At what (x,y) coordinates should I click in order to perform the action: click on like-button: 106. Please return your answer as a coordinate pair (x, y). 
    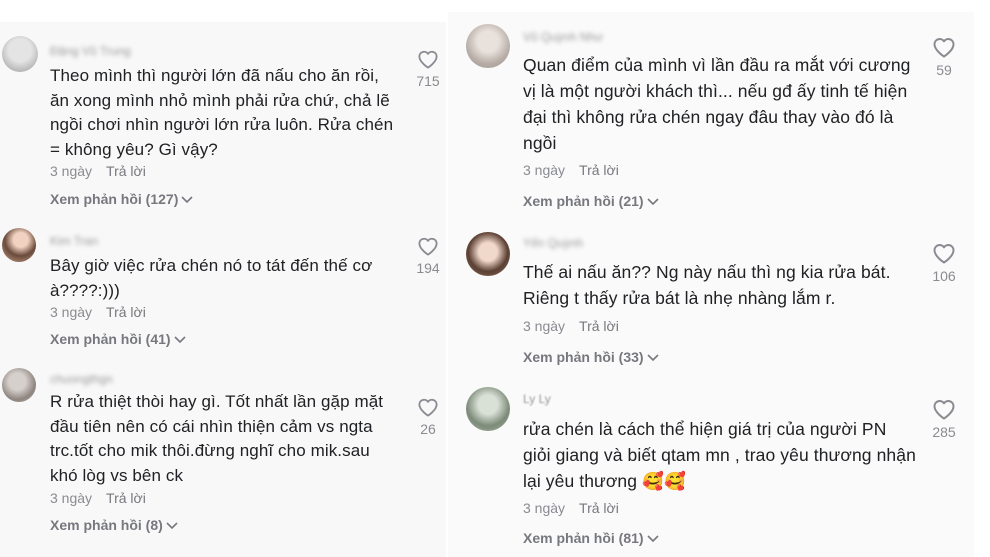
    Looking at the image, I should click on (944, 263).